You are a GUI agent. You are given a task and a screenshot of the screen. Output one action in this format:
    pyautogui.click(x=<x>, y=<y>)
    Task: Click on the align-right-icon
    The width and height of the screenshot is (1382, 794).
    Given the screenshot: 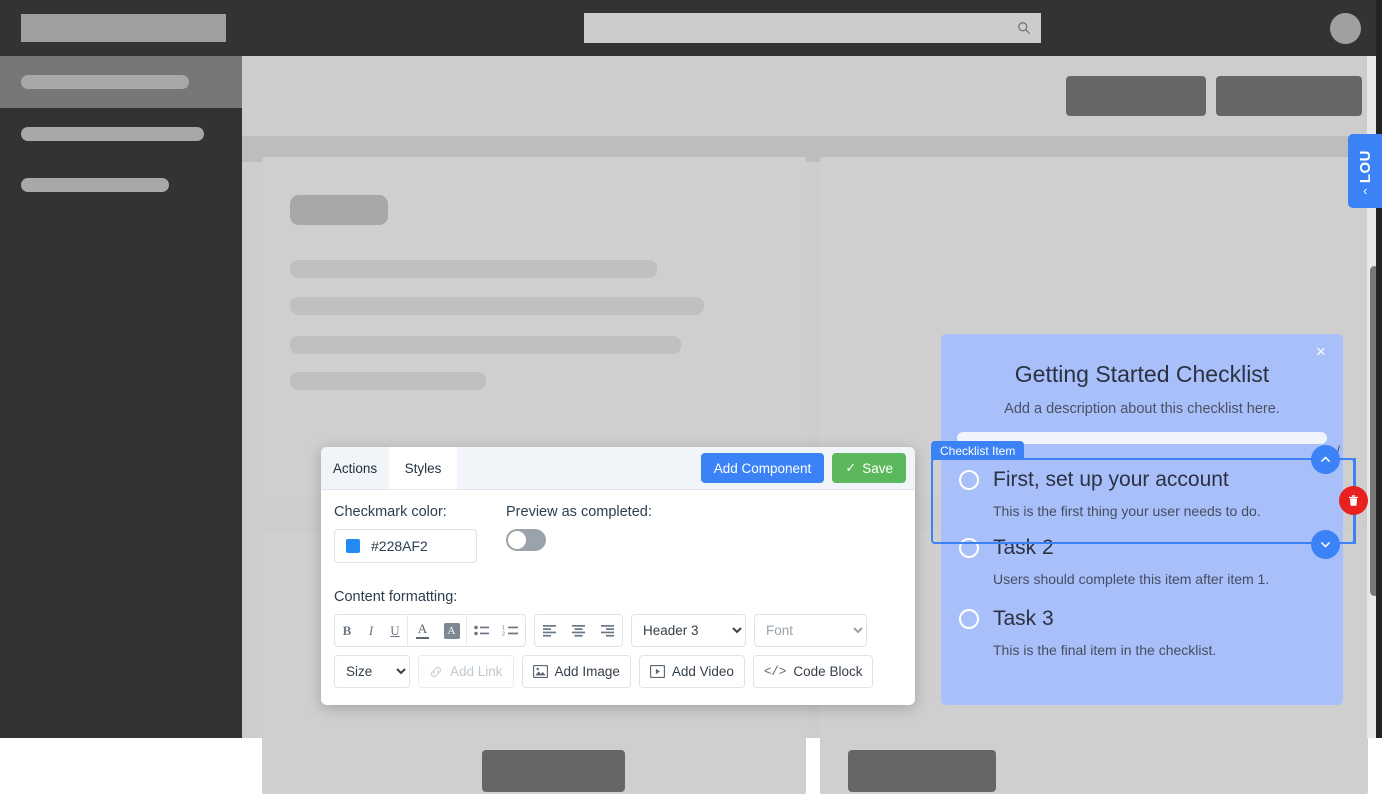 What is the action you would take?
    pyautogui.click(x=607, y=630)
    